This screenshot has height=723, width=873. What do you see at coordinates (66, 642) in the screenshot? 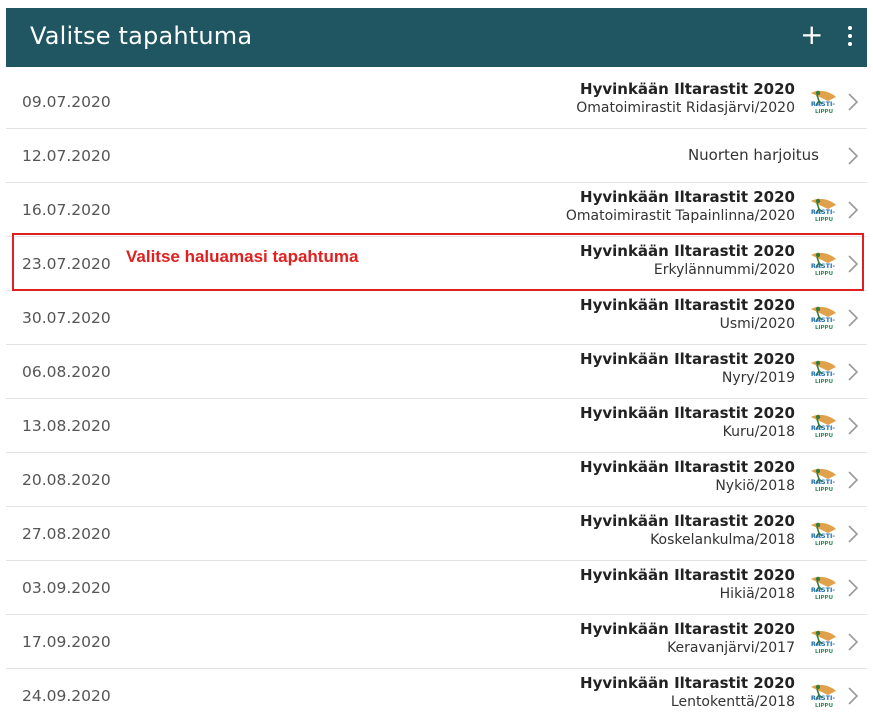
I see `event-date: 17.09.2020` at bounding box center [66, 642].